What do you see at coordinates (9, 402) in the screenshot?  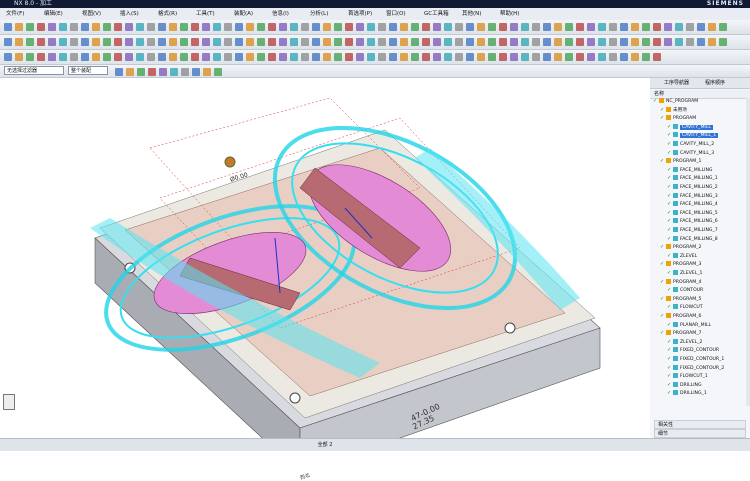 I see `orient-triad-icon` at bounding box center [9, 402].